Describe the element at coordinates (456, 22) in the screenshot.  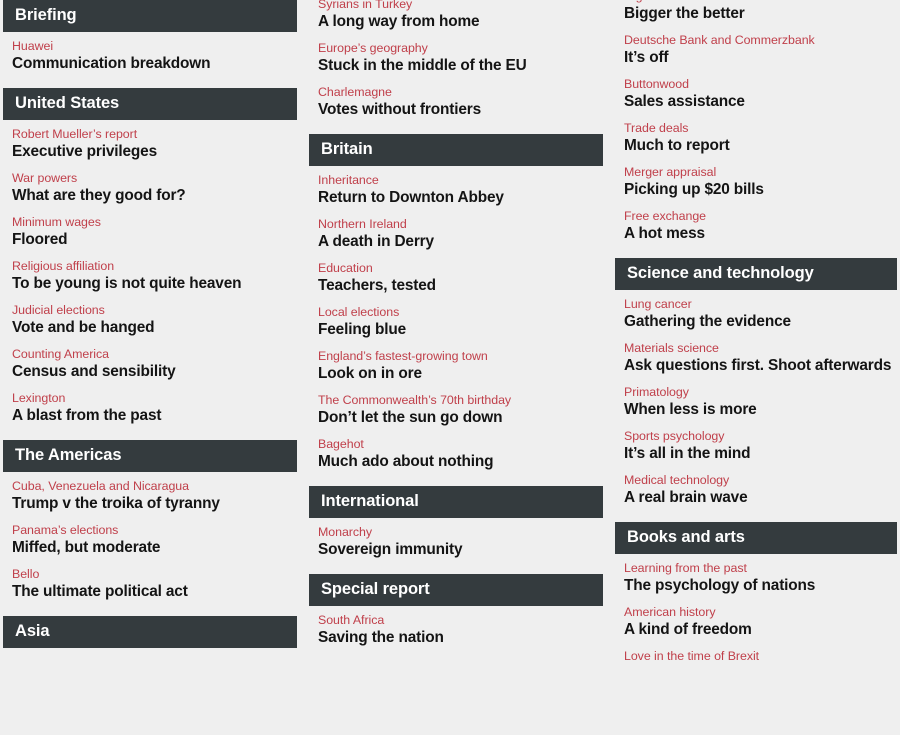
I see `article-headline: A long way from home` at that location.